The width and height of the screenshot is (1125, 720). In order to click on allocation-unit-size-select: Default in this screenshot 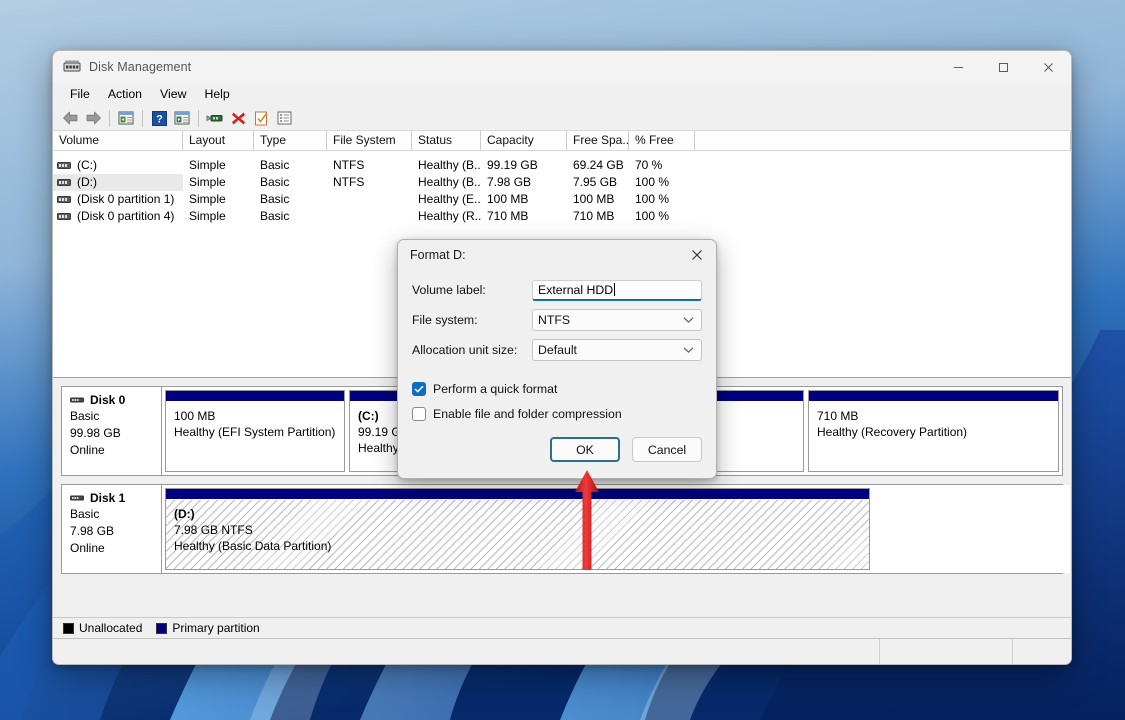, I will do `click(617, 350)`.